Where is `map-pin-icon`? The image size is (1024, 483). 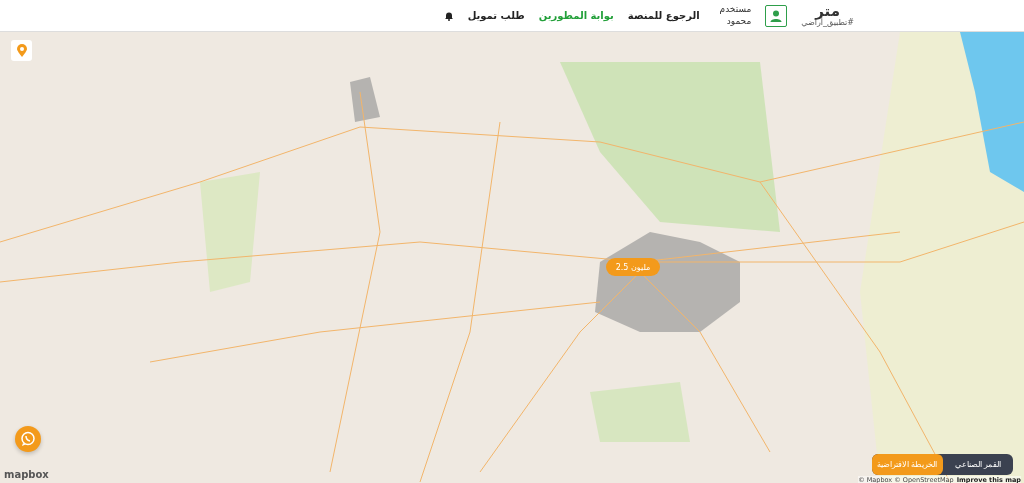
map-pin-icon is located at coordinates (21, 50).